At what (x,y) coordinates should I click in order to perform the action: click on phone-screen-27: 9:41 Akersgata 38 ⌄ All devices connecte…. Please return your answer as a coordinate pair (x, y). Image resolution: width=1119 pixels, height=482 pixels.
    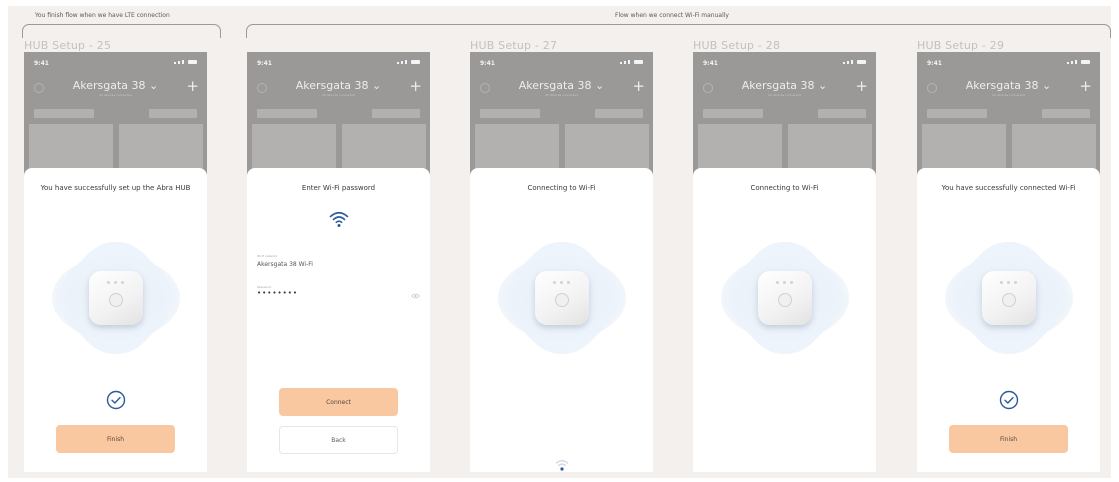
    Looking at the image, I should click on (561, 262).